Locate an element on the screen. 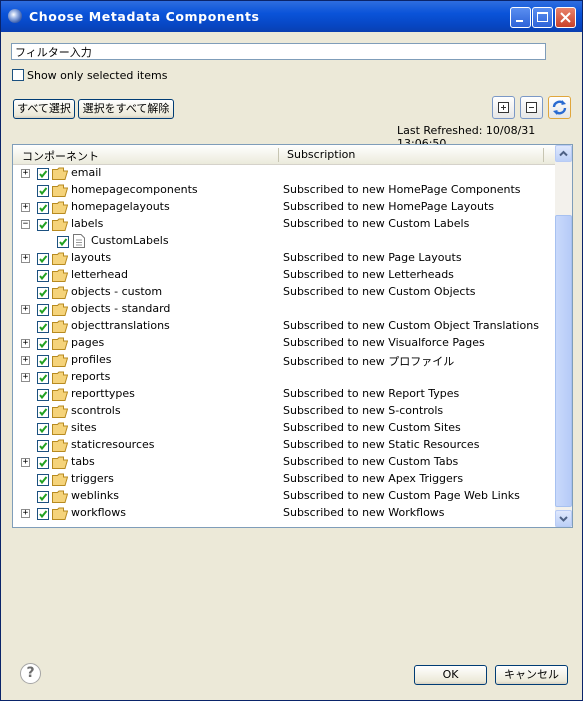 The image size is (583, 701). show-selected-checkbox is located at coordinates (18, 75).